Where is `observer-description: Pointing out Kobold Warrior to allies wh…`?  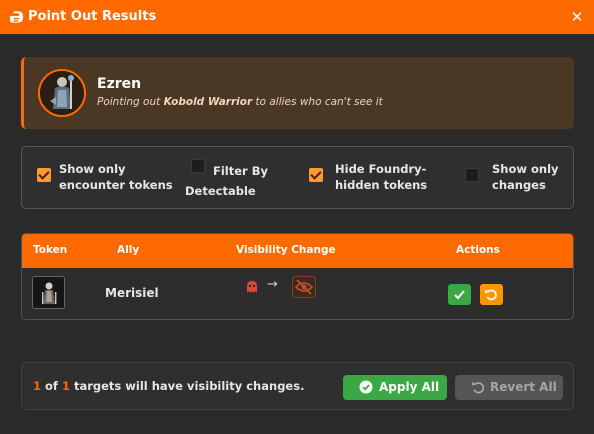 observer-description: Pointing out Kobold Warrior to allies wh… is located at coordinates (240, 102).